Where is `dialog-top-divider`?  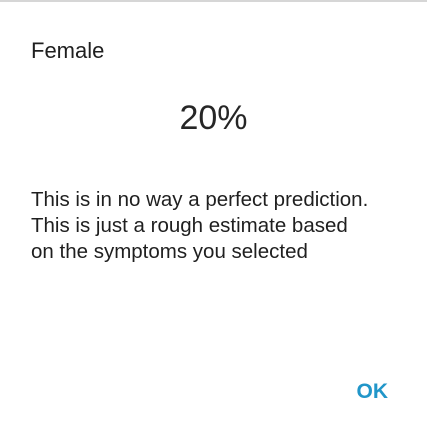
dialog-top-divider is located at coordinates (213, 1).